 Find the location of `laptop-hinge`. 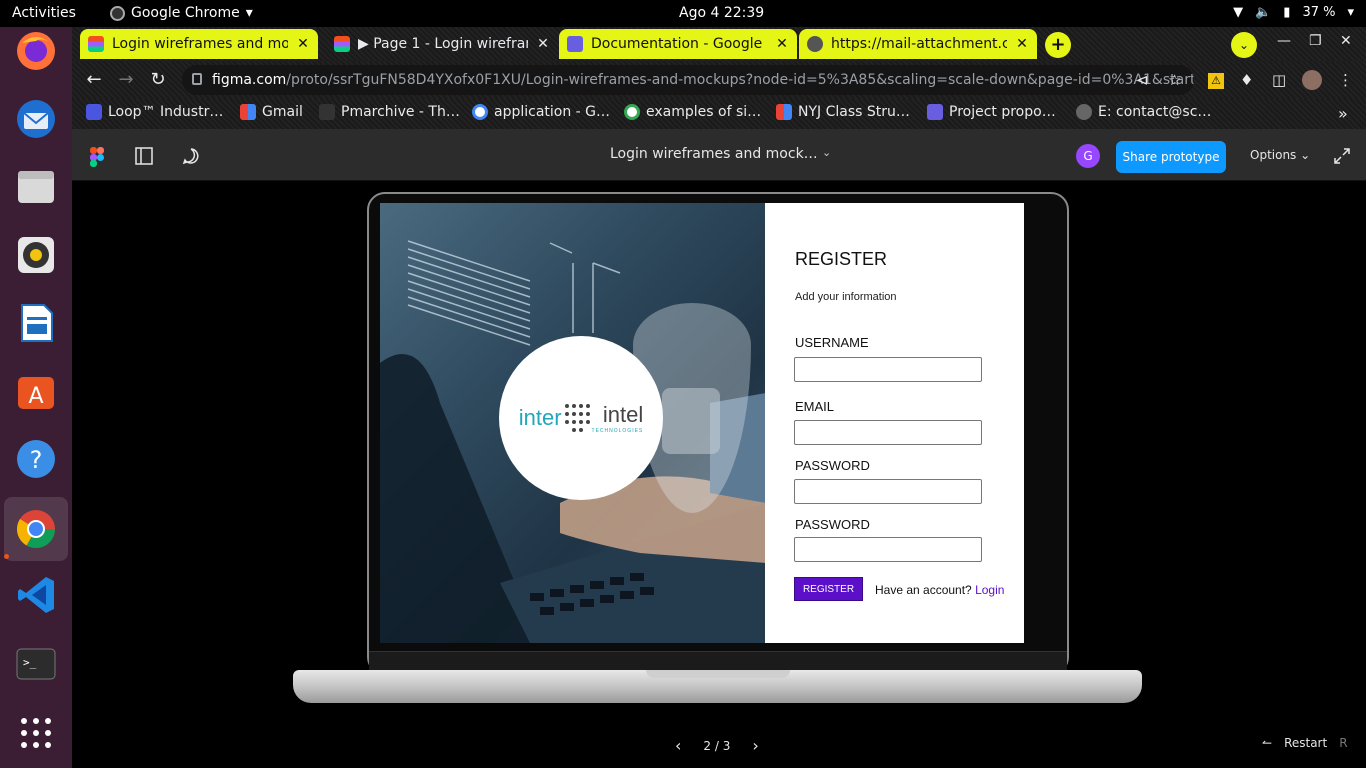

laptop-hinge is located at coordinates (718, 661).